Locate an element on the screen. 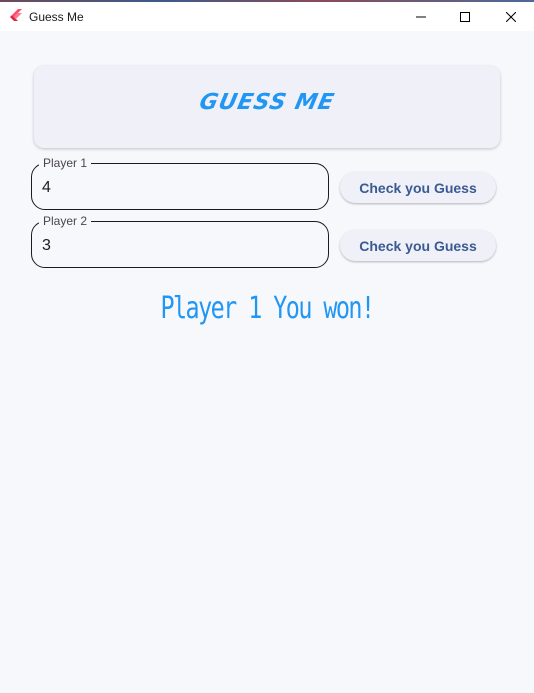 The image size is (534, 693). player-1-check-guess-button: Check you Guess is located at coordinates (418, 187).